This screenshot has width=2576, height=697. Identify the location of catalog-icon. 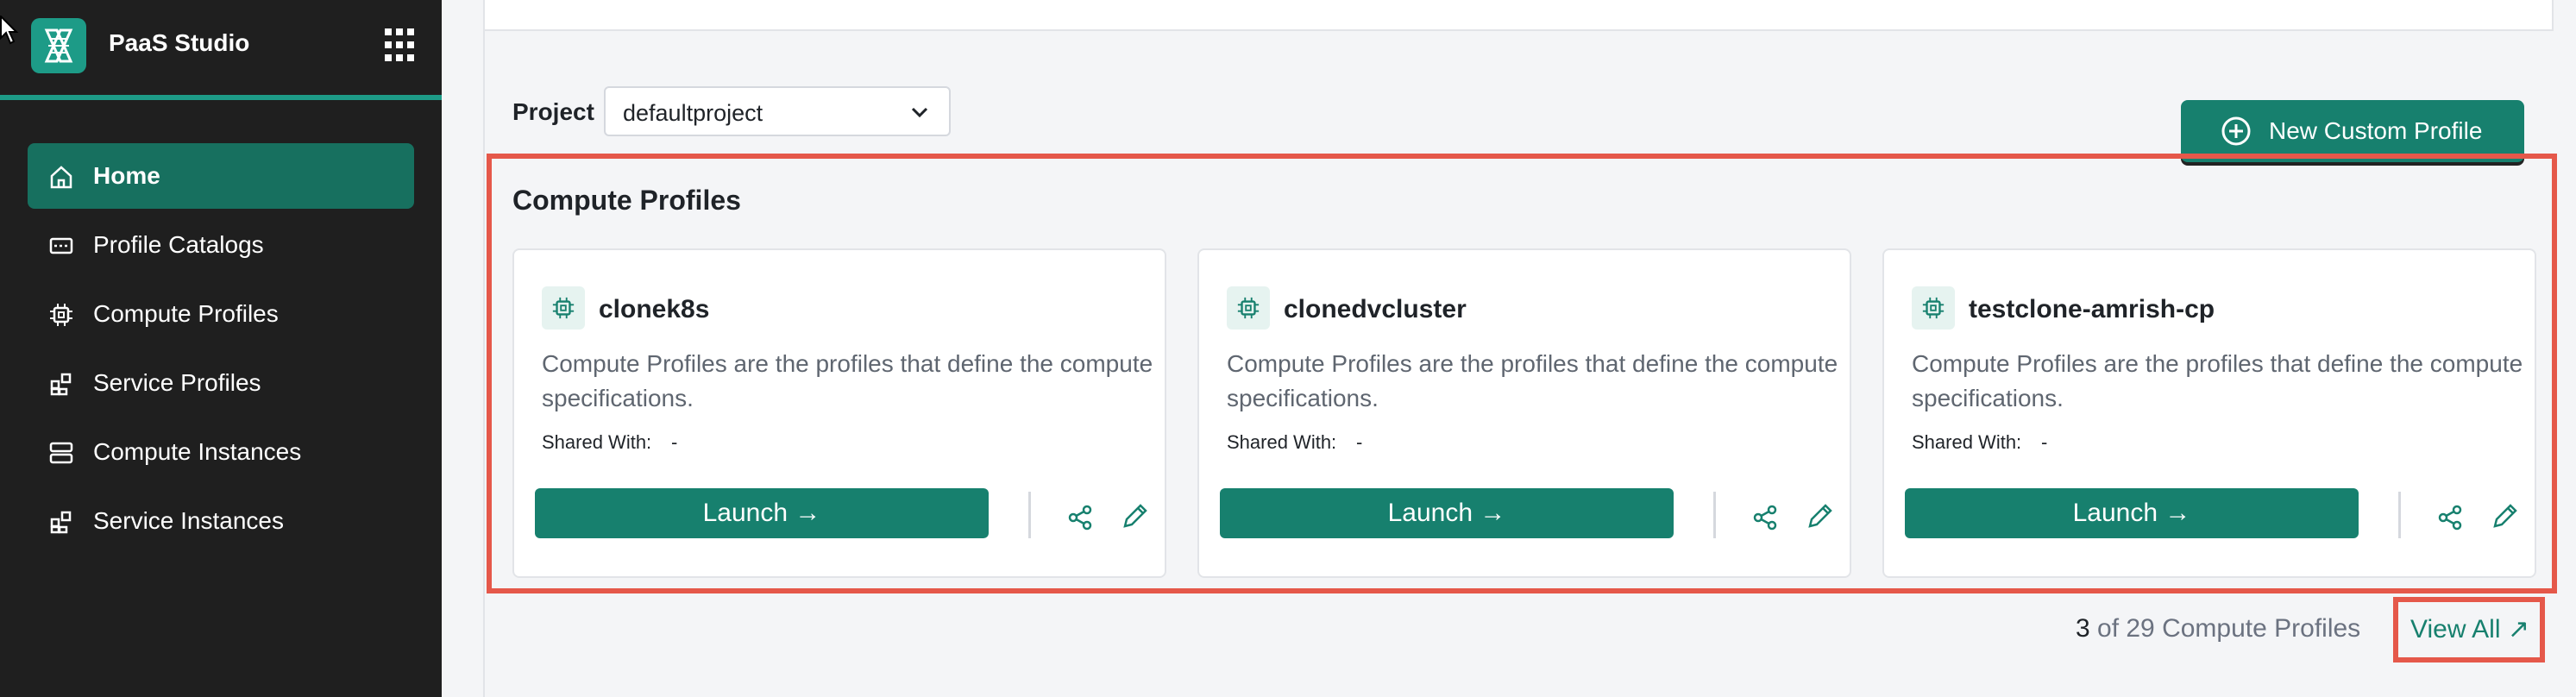
(61, 245).